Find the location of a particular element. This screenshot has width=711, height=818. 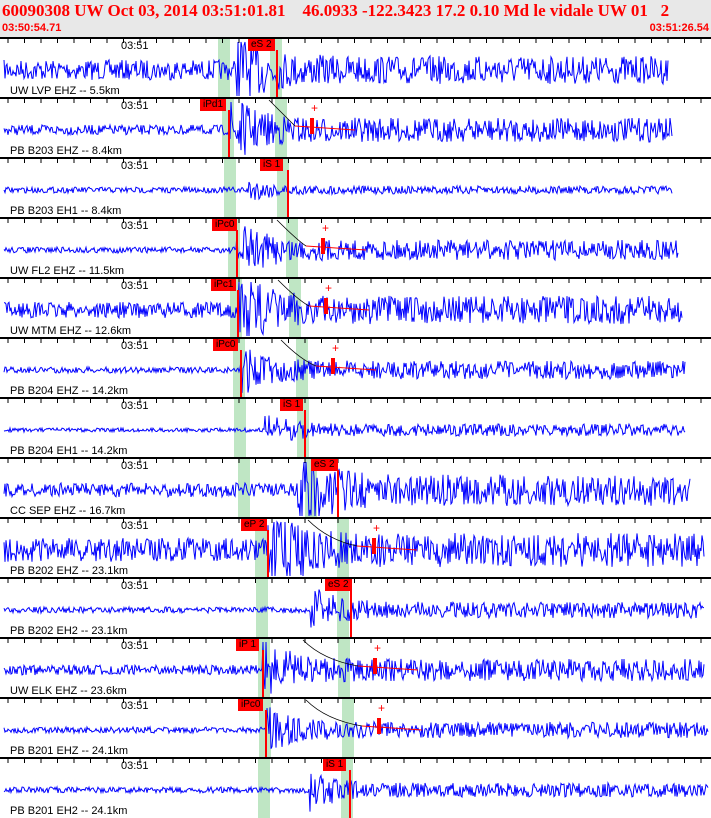

station-label: PB B204 EH1 -- 14.2km is located at coordinates (69, 451).